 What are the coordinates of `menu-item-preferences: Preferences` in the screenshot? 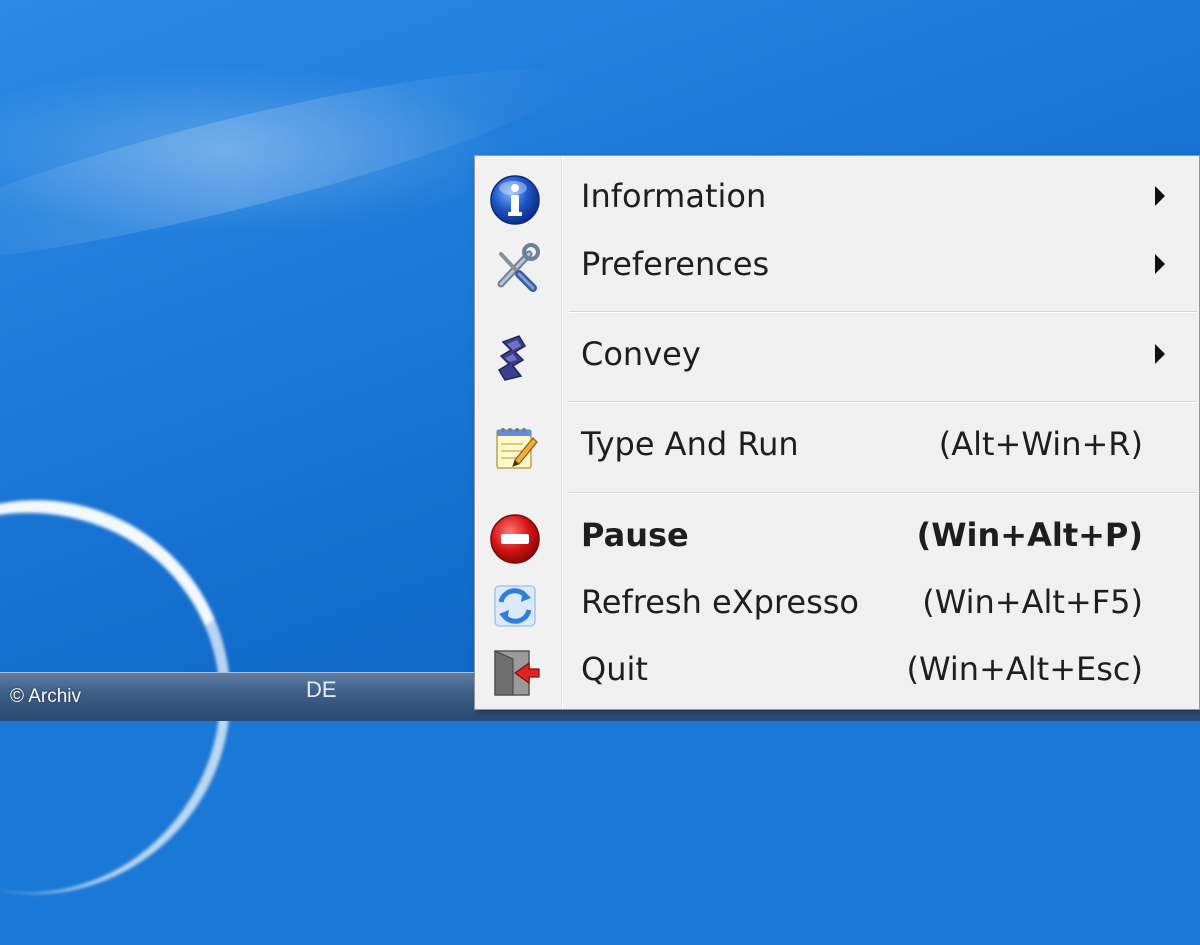 It's located at (837, 264).